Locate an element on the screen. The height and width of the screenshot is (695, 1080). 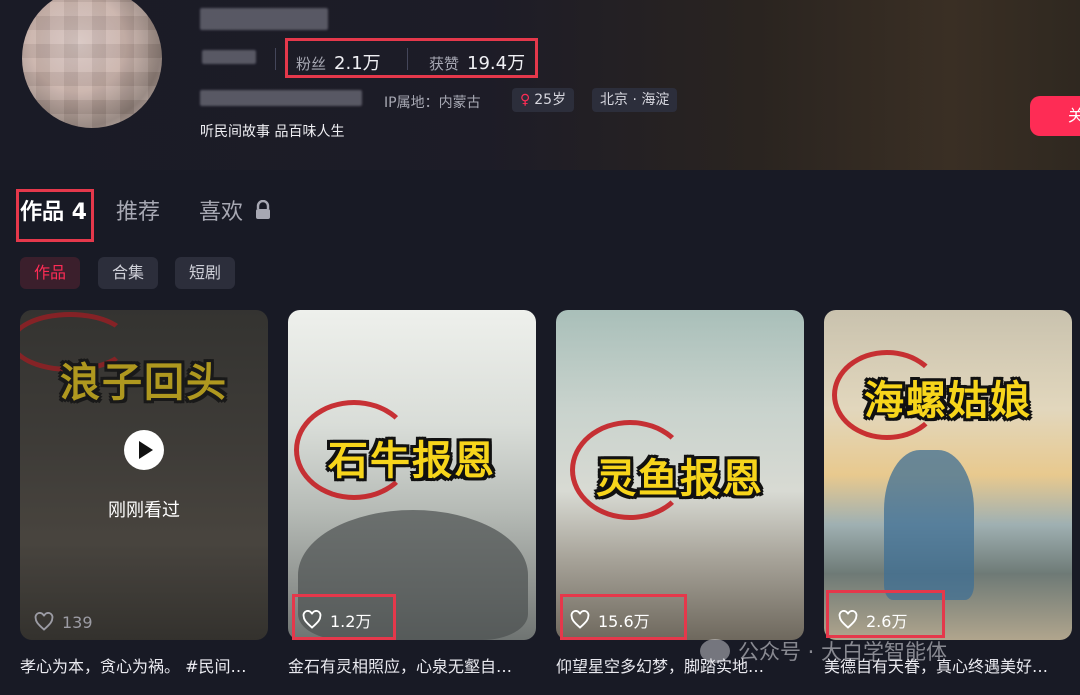
extra-info-blurred is located at coordinates (281, 98).